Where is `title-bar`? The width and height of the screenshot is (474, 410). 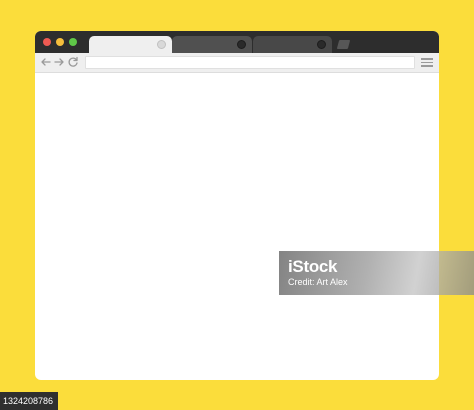 title-bar is located at coordinates (237, 42).